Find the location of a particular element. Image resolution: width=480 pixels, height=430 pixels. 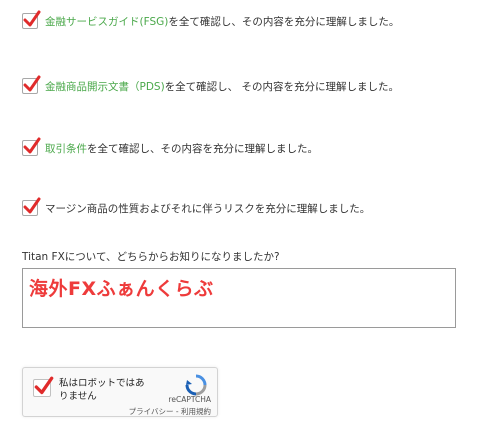

recaptcha-logo-icon is located at coordinates (196, 385).